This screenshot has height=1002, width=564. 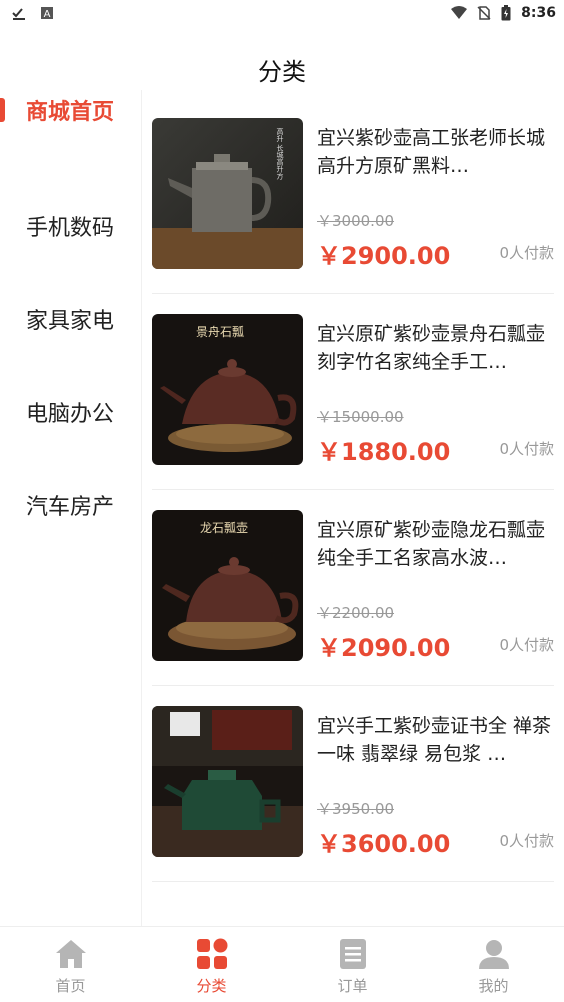 What do you see at coordinates (70, 986) in the screenshot?
I see `tab-label: 首页` at bounding box center [70, 986].